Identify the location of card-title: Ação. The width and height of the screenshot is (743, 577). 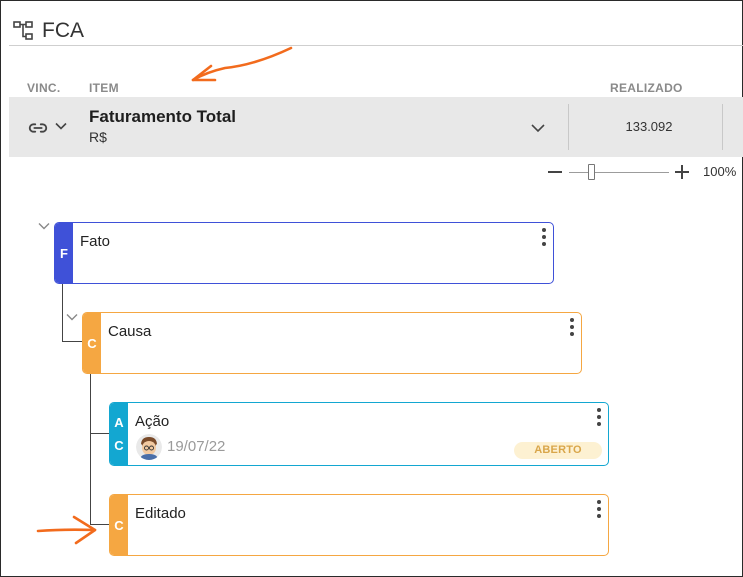
(152, 421).